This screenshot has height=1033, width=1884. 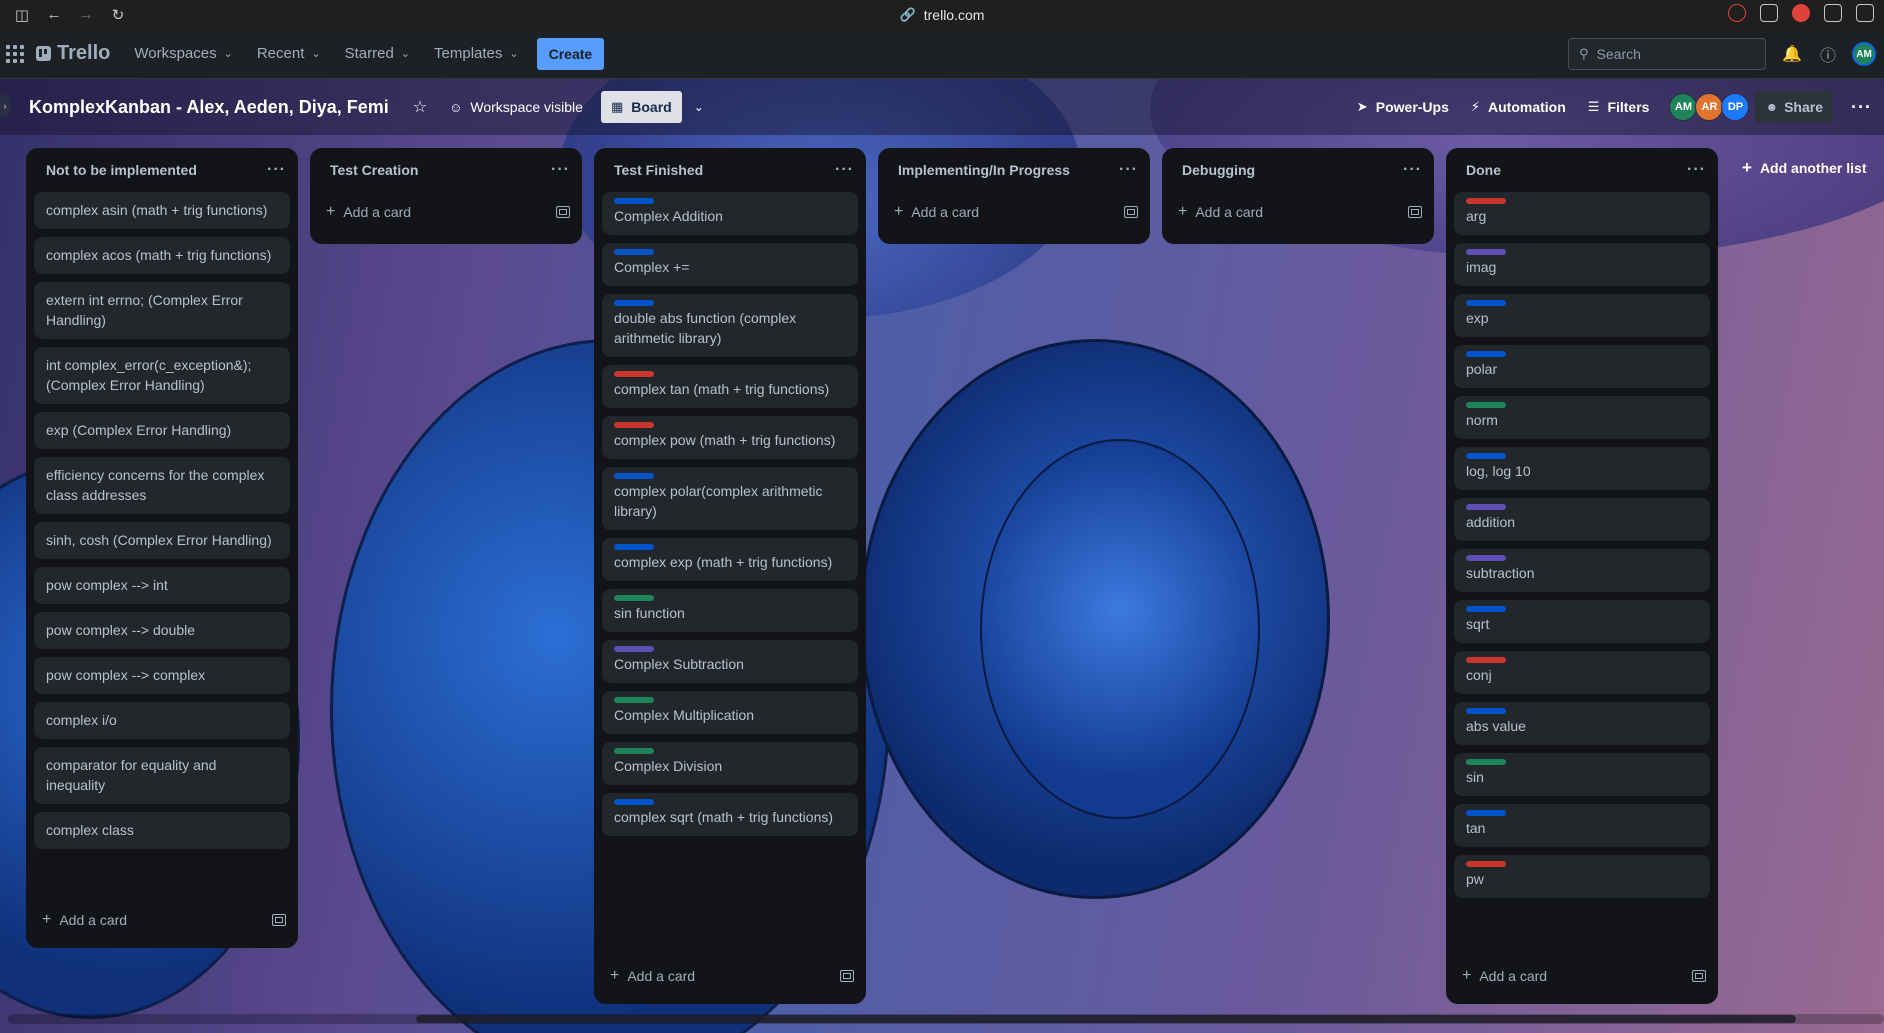 I want to click on card: pow complex --> int, so click(x=162, y=585).